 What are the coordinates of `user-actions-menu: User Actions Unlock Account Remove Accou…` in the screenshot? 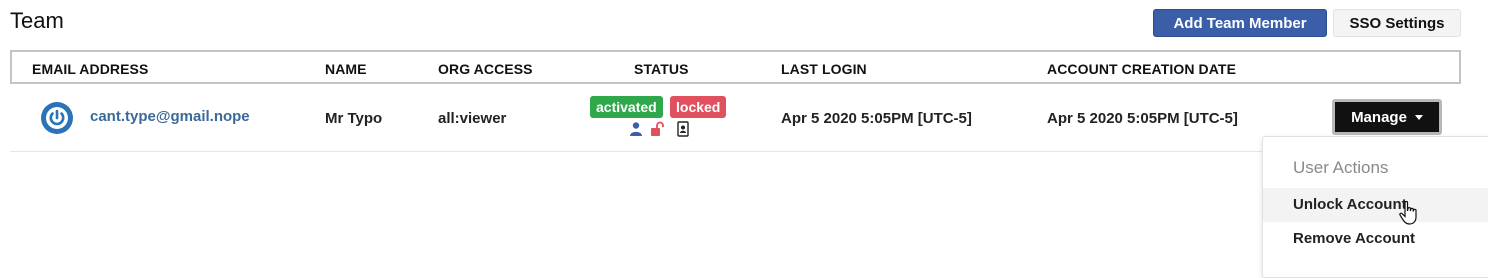 It's located at (1375, 207).